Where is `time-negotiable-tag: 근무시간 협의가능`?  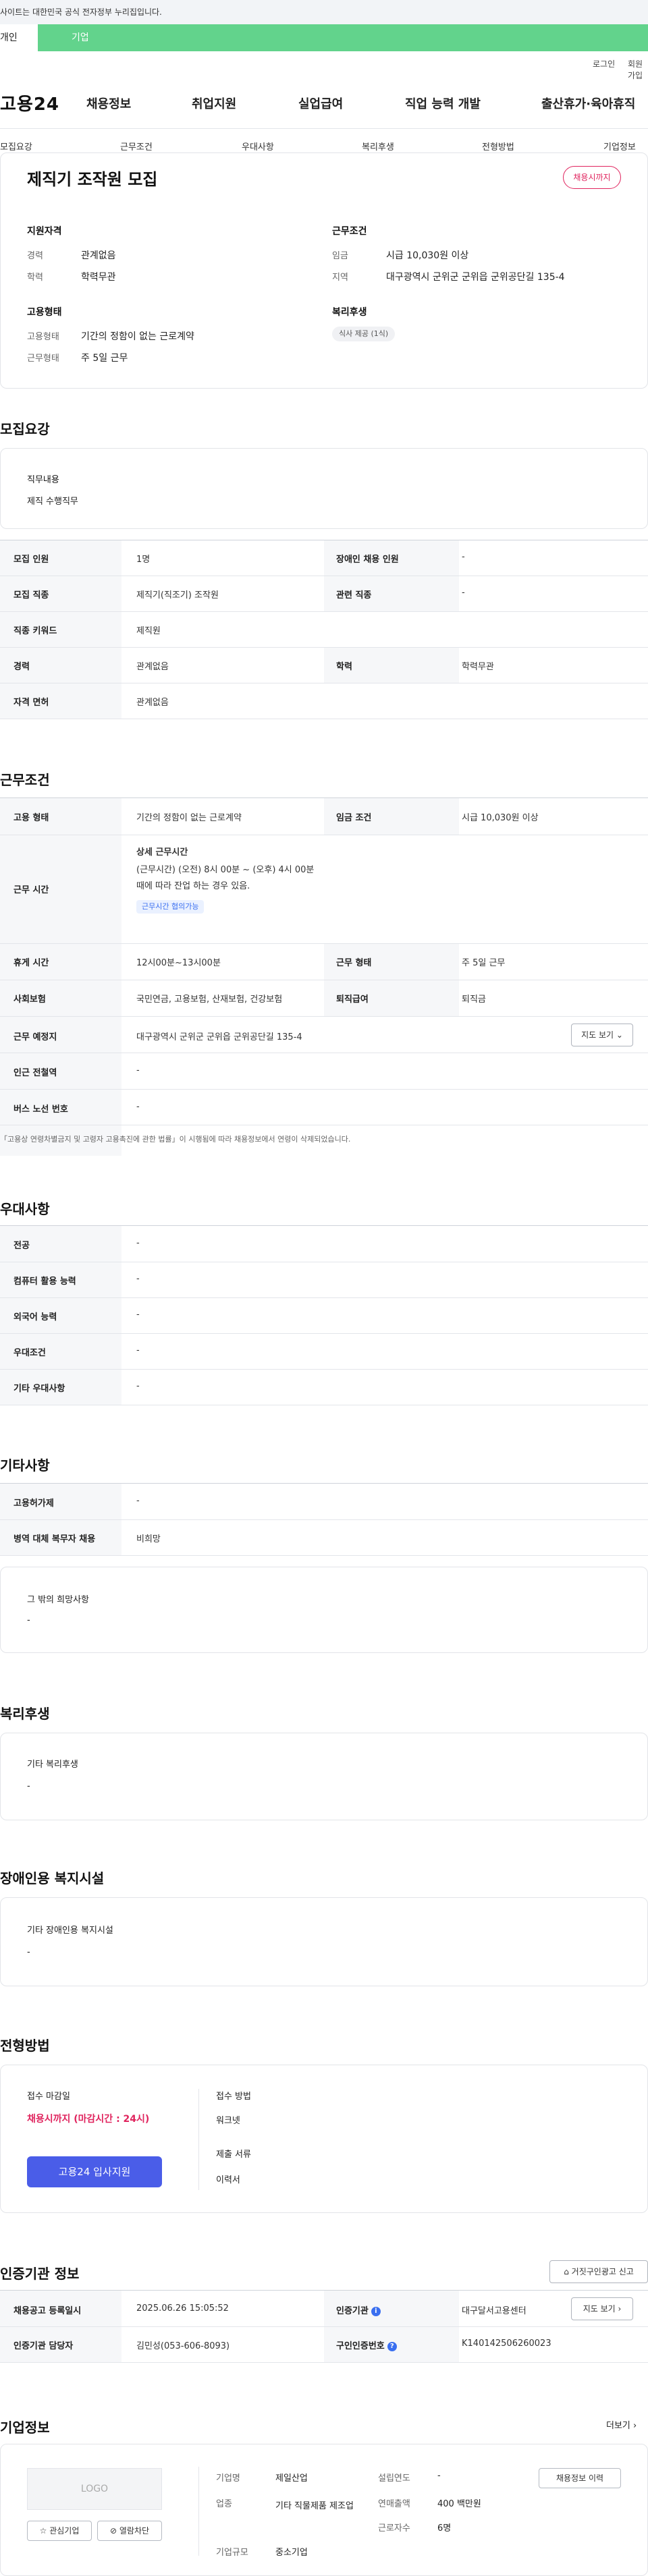
time-negotiable-tag: 근무시간 협의가능 is located at coordinates (170, 907).